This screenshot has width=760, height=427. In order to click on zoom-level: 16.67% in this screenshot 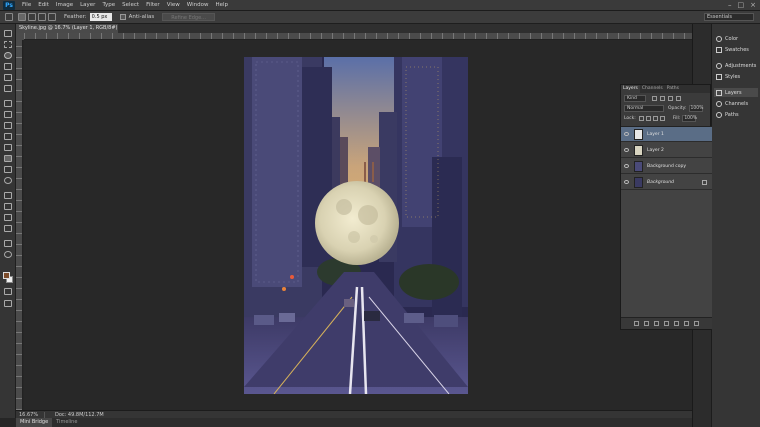, I will do `click(32, 414)`.